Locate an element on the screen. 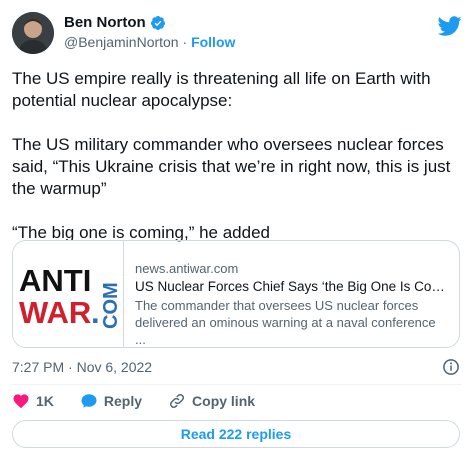 This screenshot has height=454, width=474. reply-bubble-icon is located at coordinates (89, 401).